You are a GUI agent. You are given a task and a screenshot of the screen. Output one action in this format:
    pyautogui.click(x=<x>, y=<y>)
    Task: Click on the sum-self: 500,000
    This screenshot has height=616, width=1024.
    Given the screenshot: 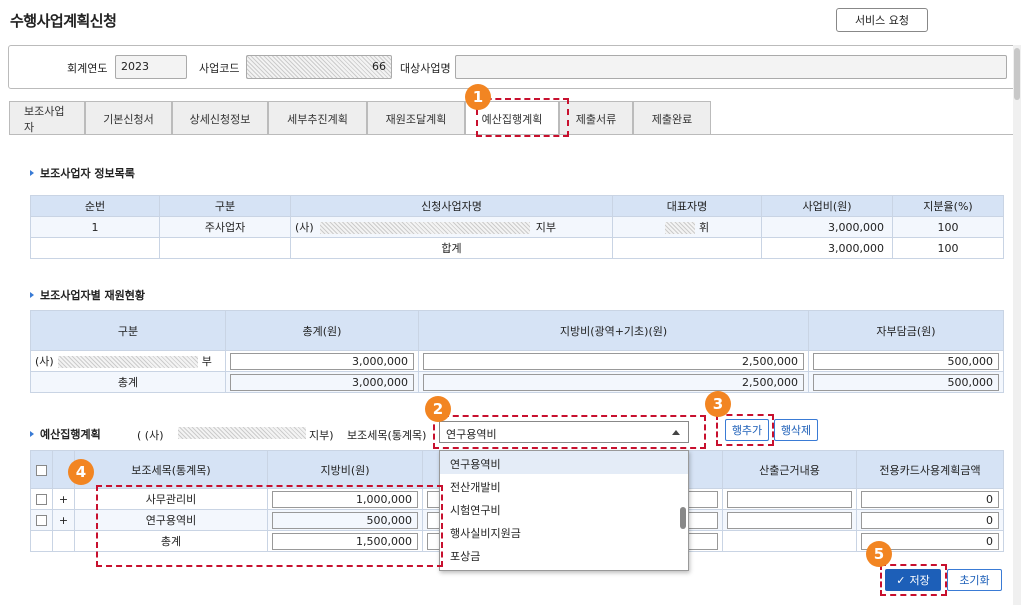 What is the action you would take?
    pyautogui.click(x=906, y=382)
    